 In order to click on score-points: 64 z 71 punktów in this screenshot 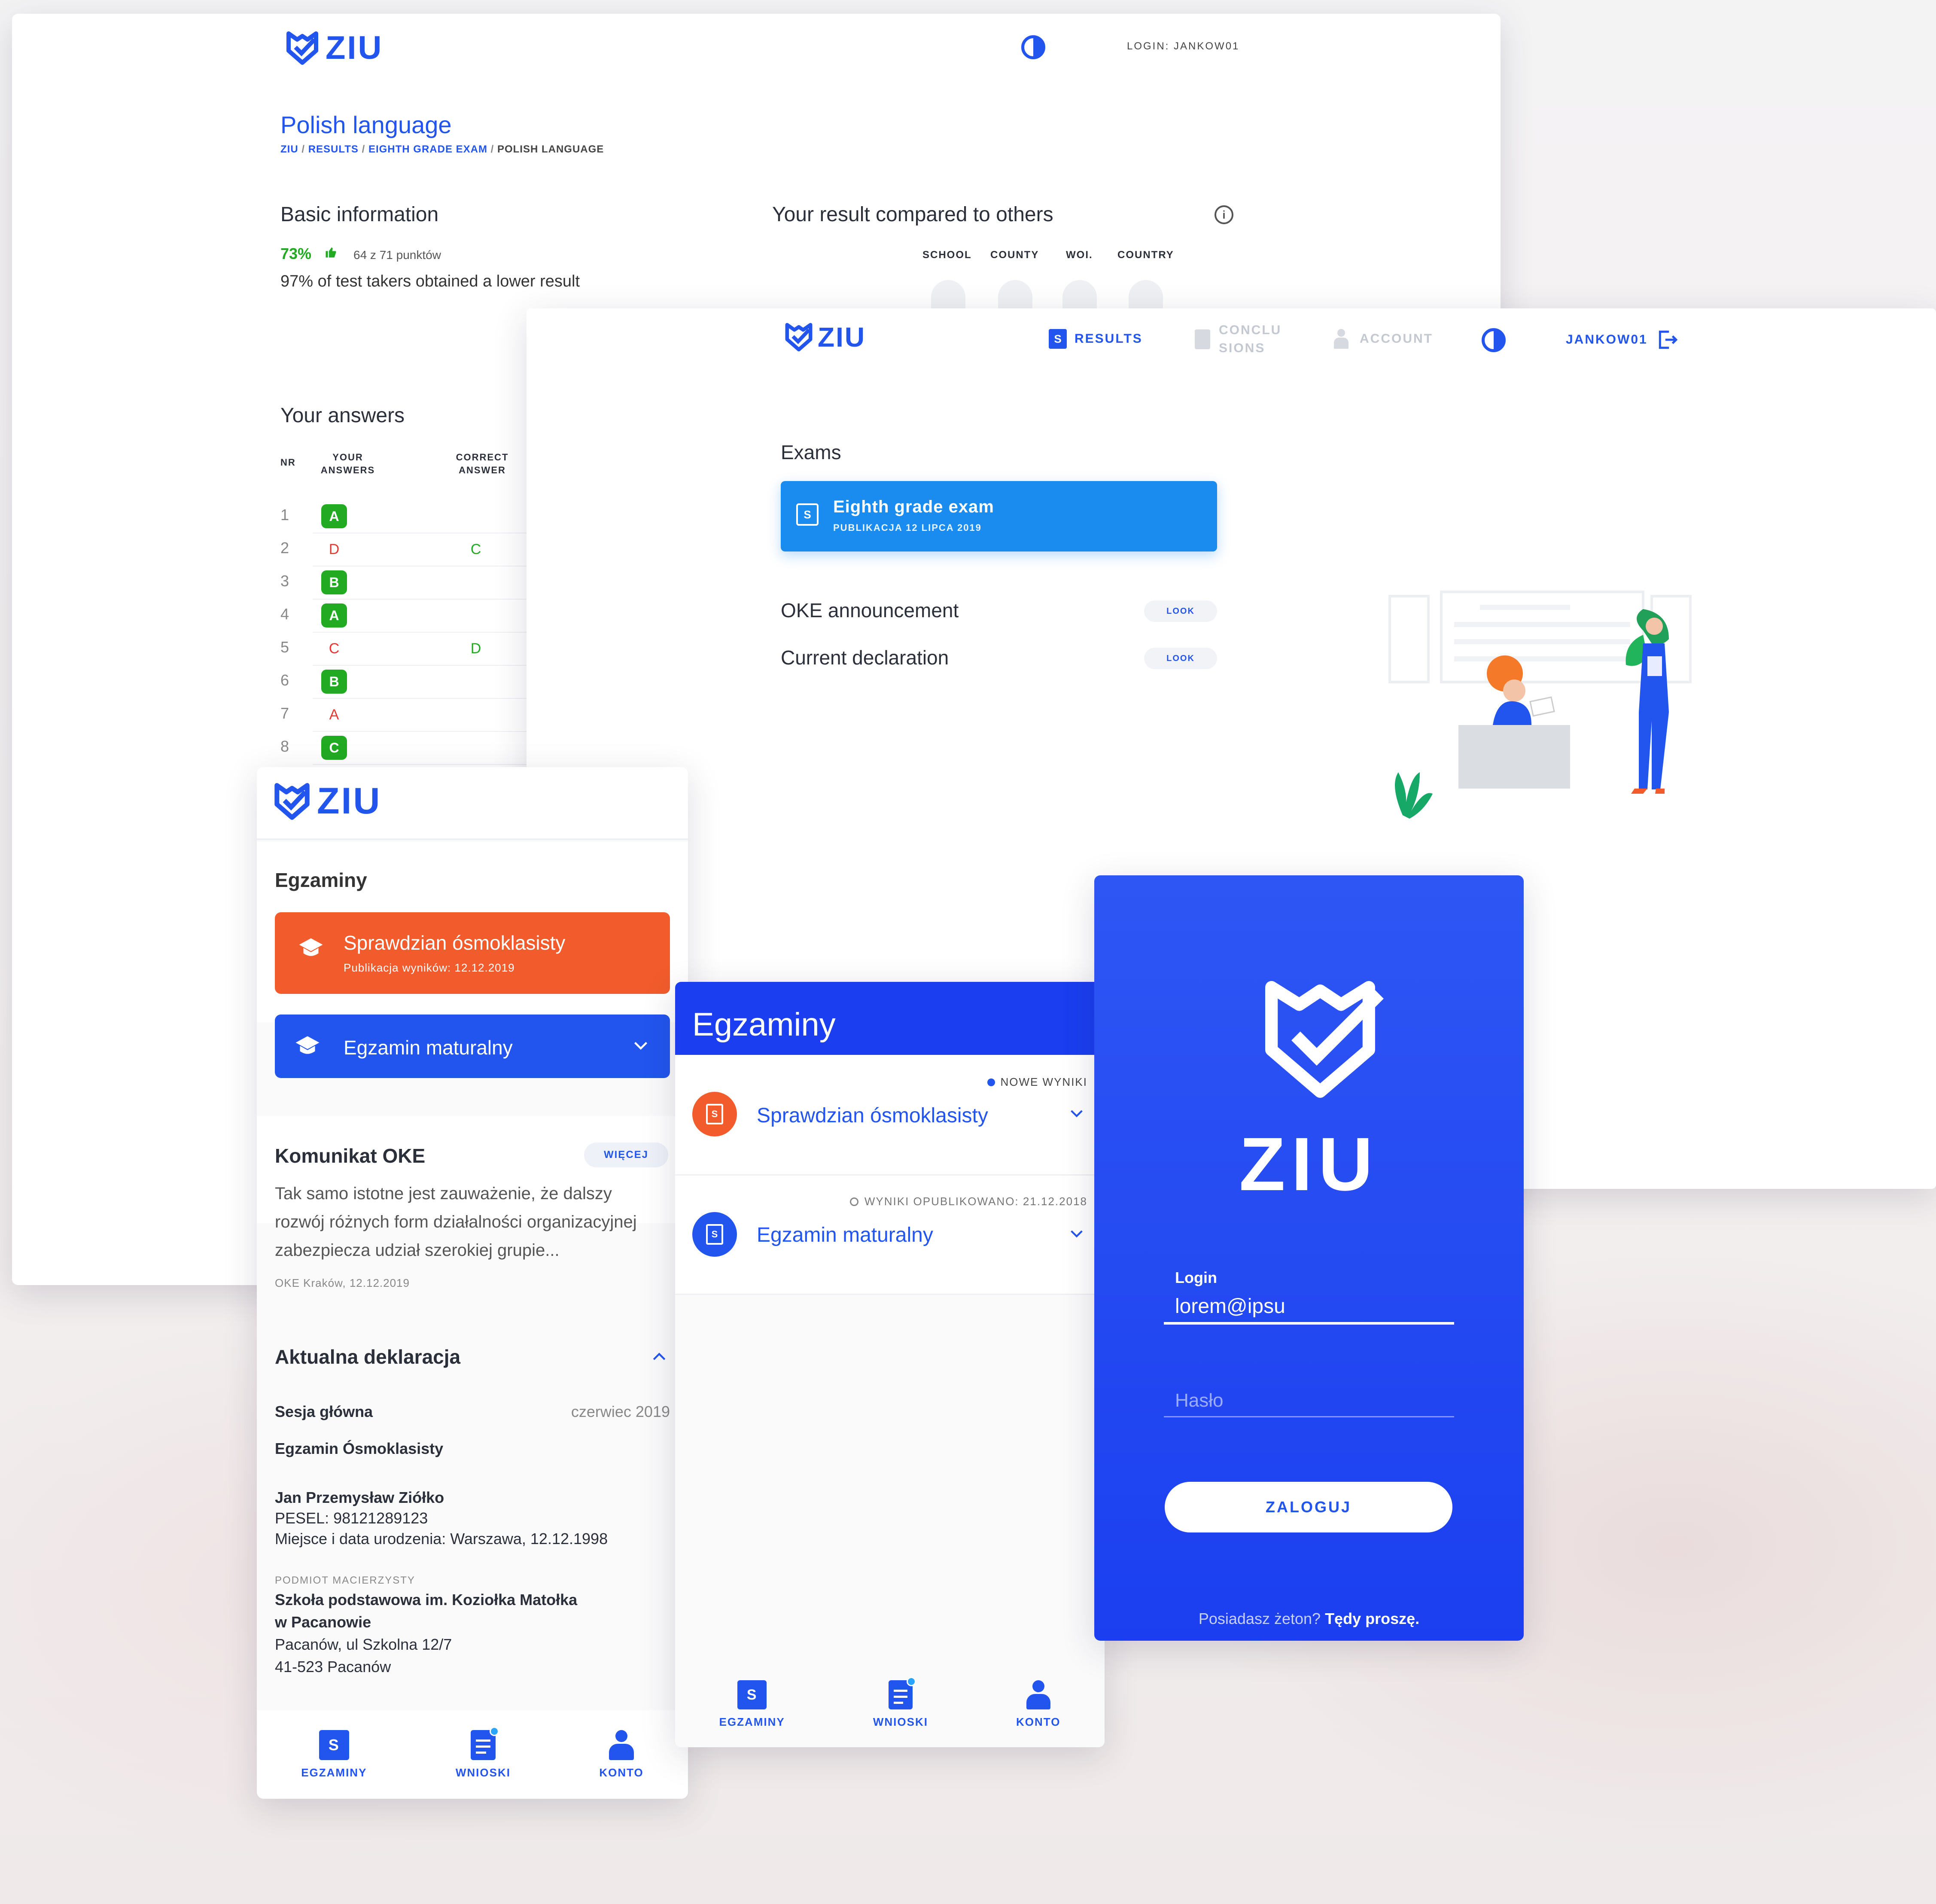, I will do `click(397, 255)`.